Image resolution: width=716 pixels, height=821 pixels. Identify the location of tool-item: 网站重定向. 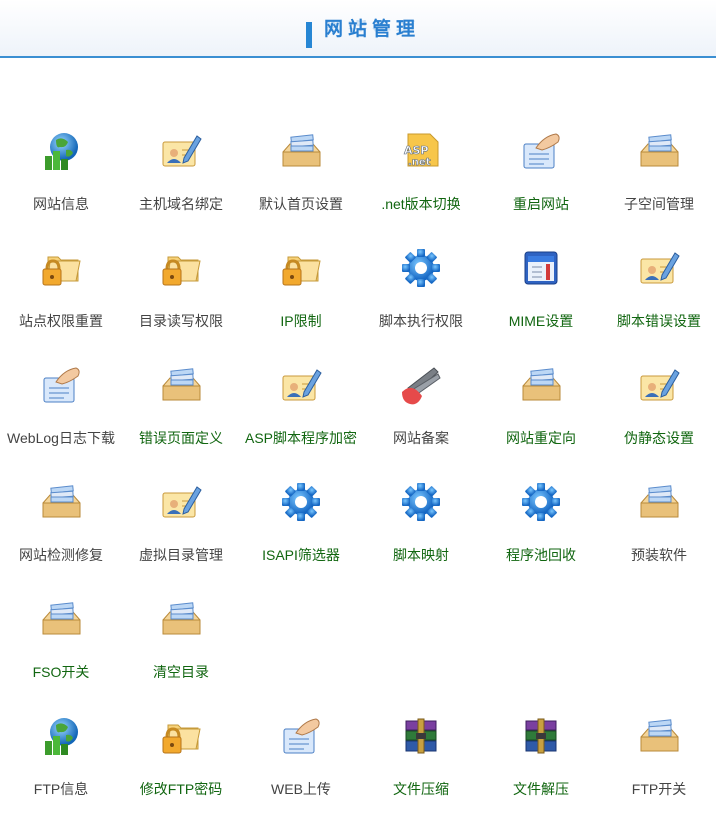
(541, 406).